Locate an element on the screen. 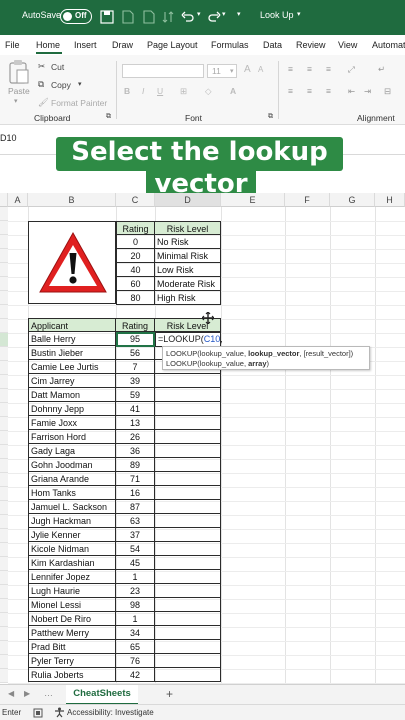  tab-view: View is located at coordinates (347, 45).